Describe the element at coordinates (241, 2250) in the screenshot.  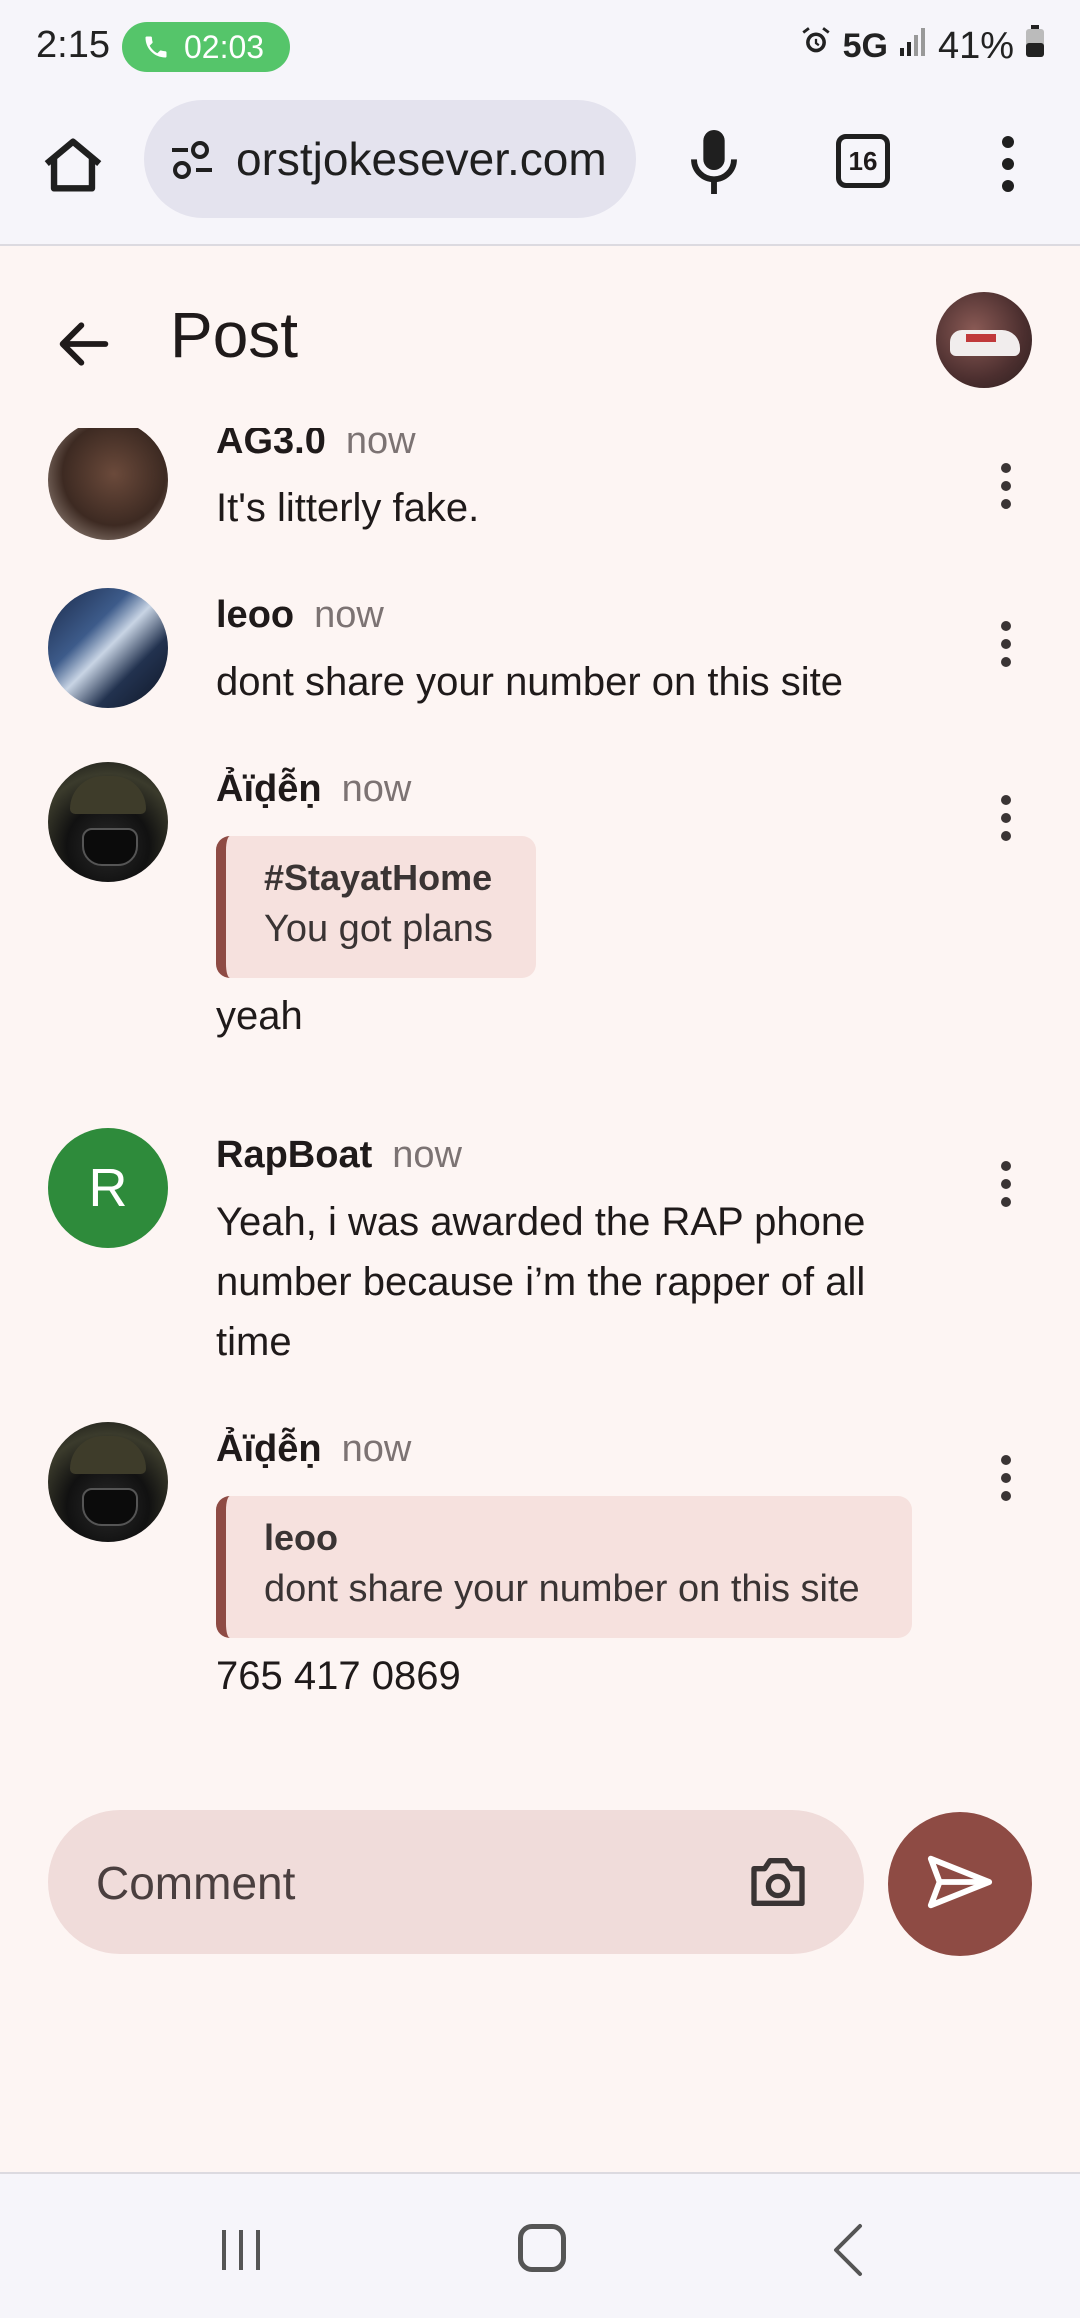
I see `recents-icon` at that location.